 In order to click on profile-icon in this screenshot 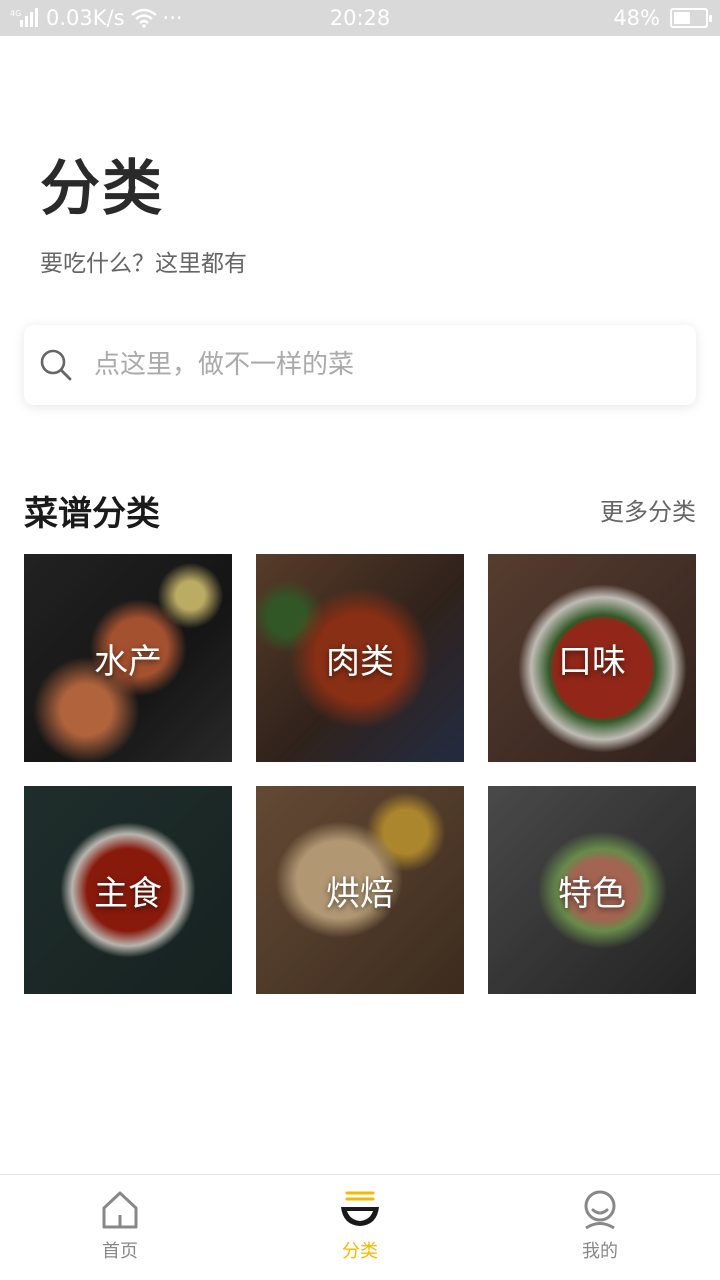, I will do `click(600, 1210)`.